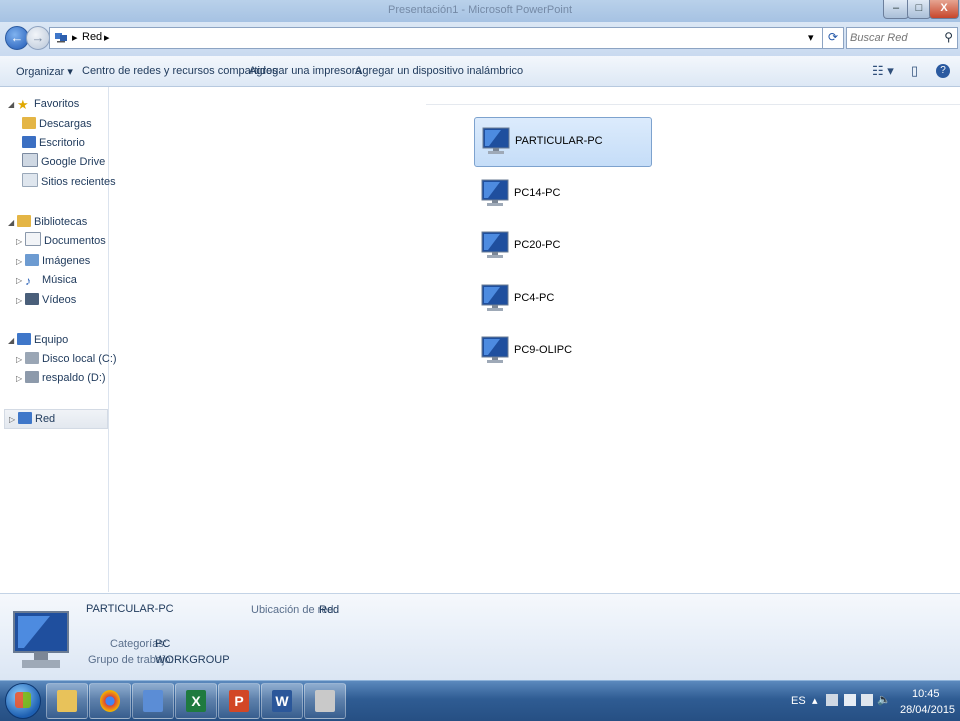 Image resolution: width=960 pixels, height=721 pixels. Describe the element at coordinates (23, 701) in the screenshot. I see `start-button` at that location.